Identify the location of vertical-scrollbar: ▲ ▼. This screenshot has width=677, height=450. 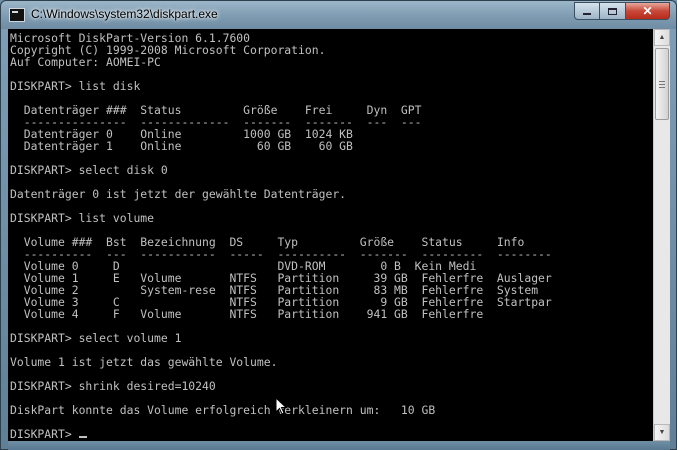
(661, 235).